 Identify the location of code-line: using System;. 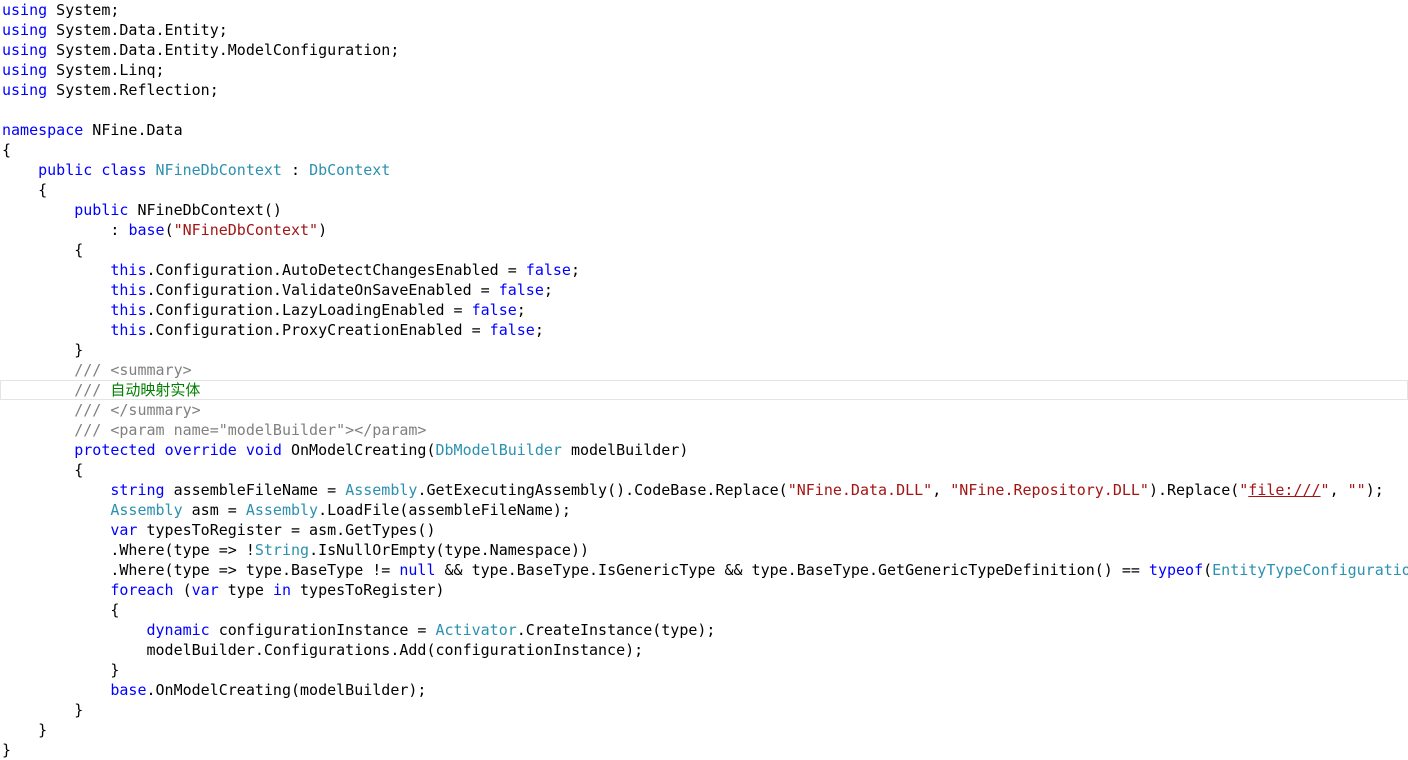
(704, 10).